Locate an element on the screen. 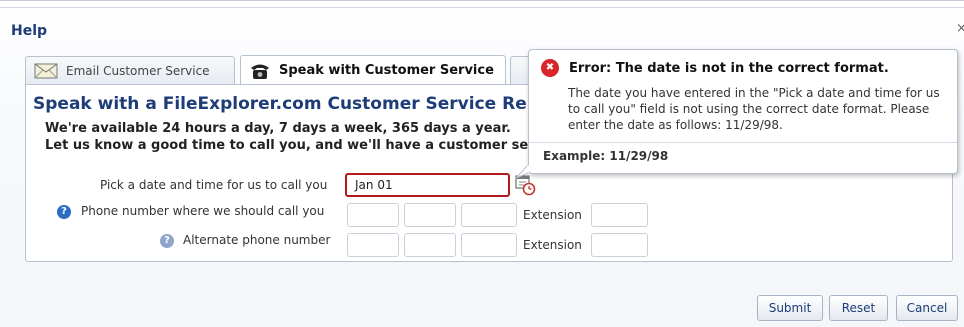 Image resolution: width=964 pixels, height=327 pixels. alt-phone-extension-label: Extension is located at coordinates (552, 245).